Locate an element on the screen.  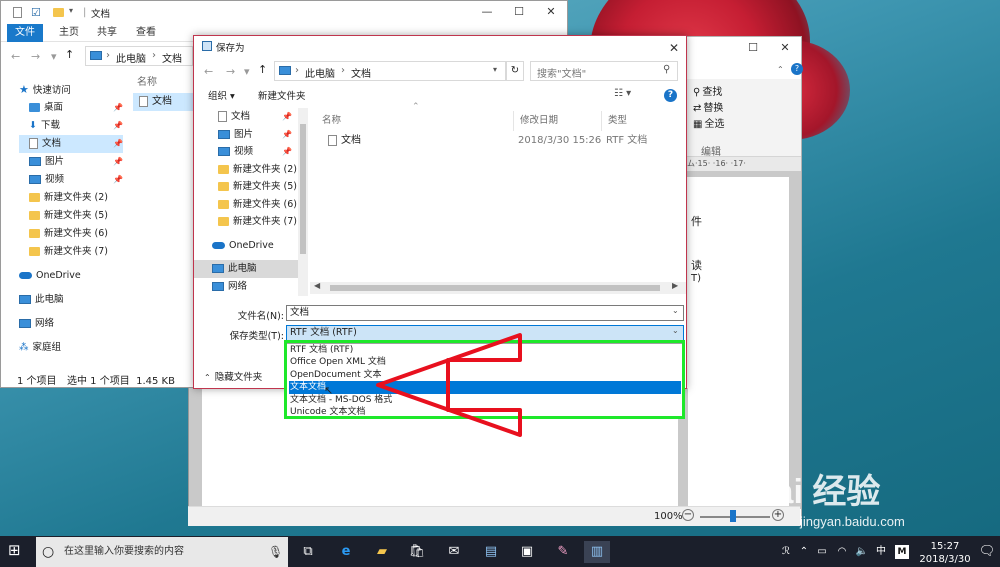
scroll-right-icon: ▶ is located at coordinates (675, 285).